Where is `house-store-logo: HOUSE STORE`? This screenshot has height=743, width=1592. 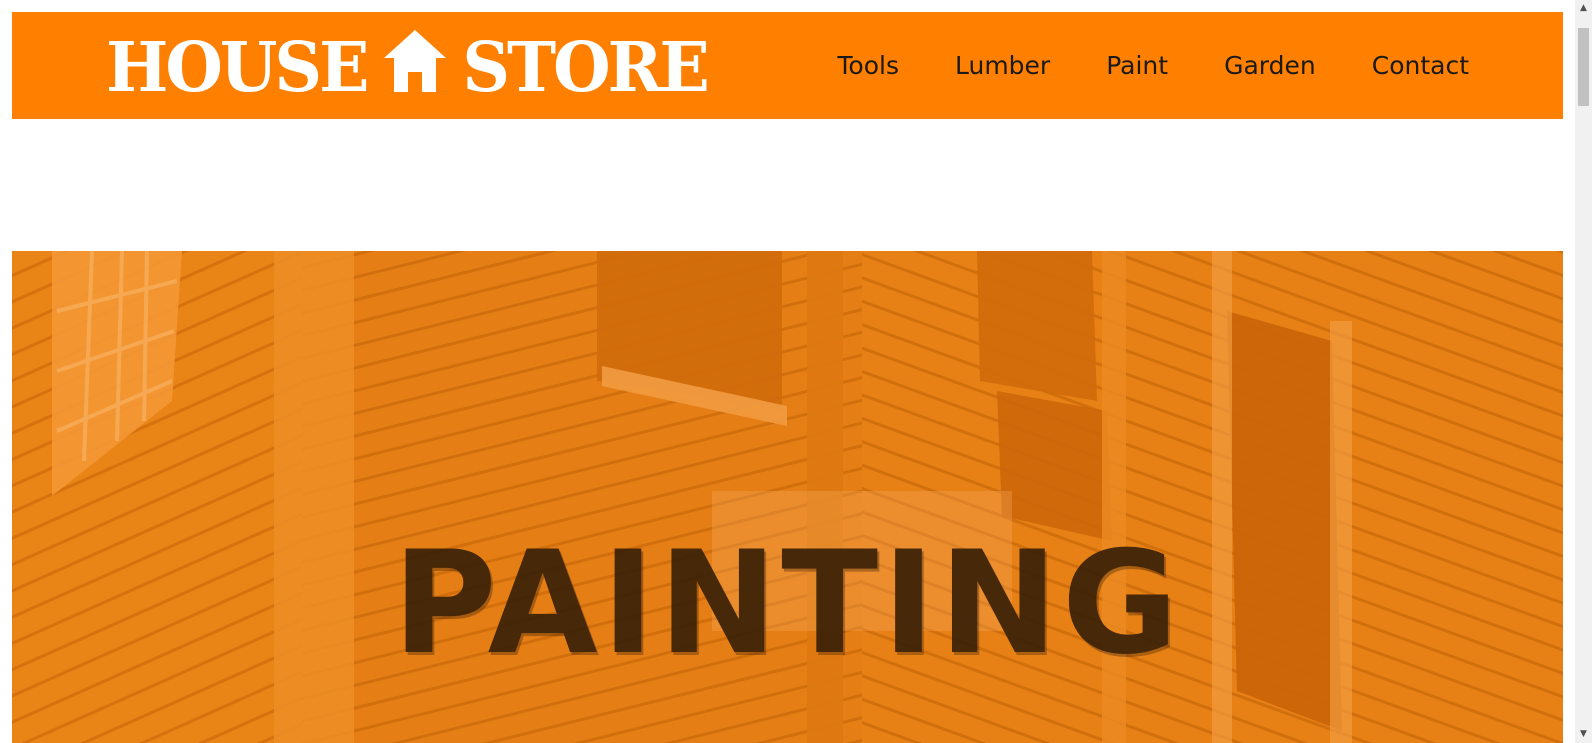 house-store-logo: HOUSE STORE is located at coordinates (408, 67).